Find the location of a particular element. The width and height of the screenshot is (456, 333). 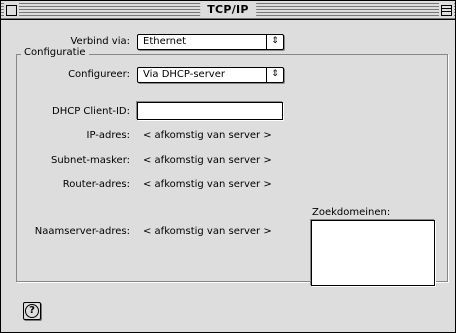

dhcp-client-id-label: DHCP Client-ID: is located at coordinates (91, 111).